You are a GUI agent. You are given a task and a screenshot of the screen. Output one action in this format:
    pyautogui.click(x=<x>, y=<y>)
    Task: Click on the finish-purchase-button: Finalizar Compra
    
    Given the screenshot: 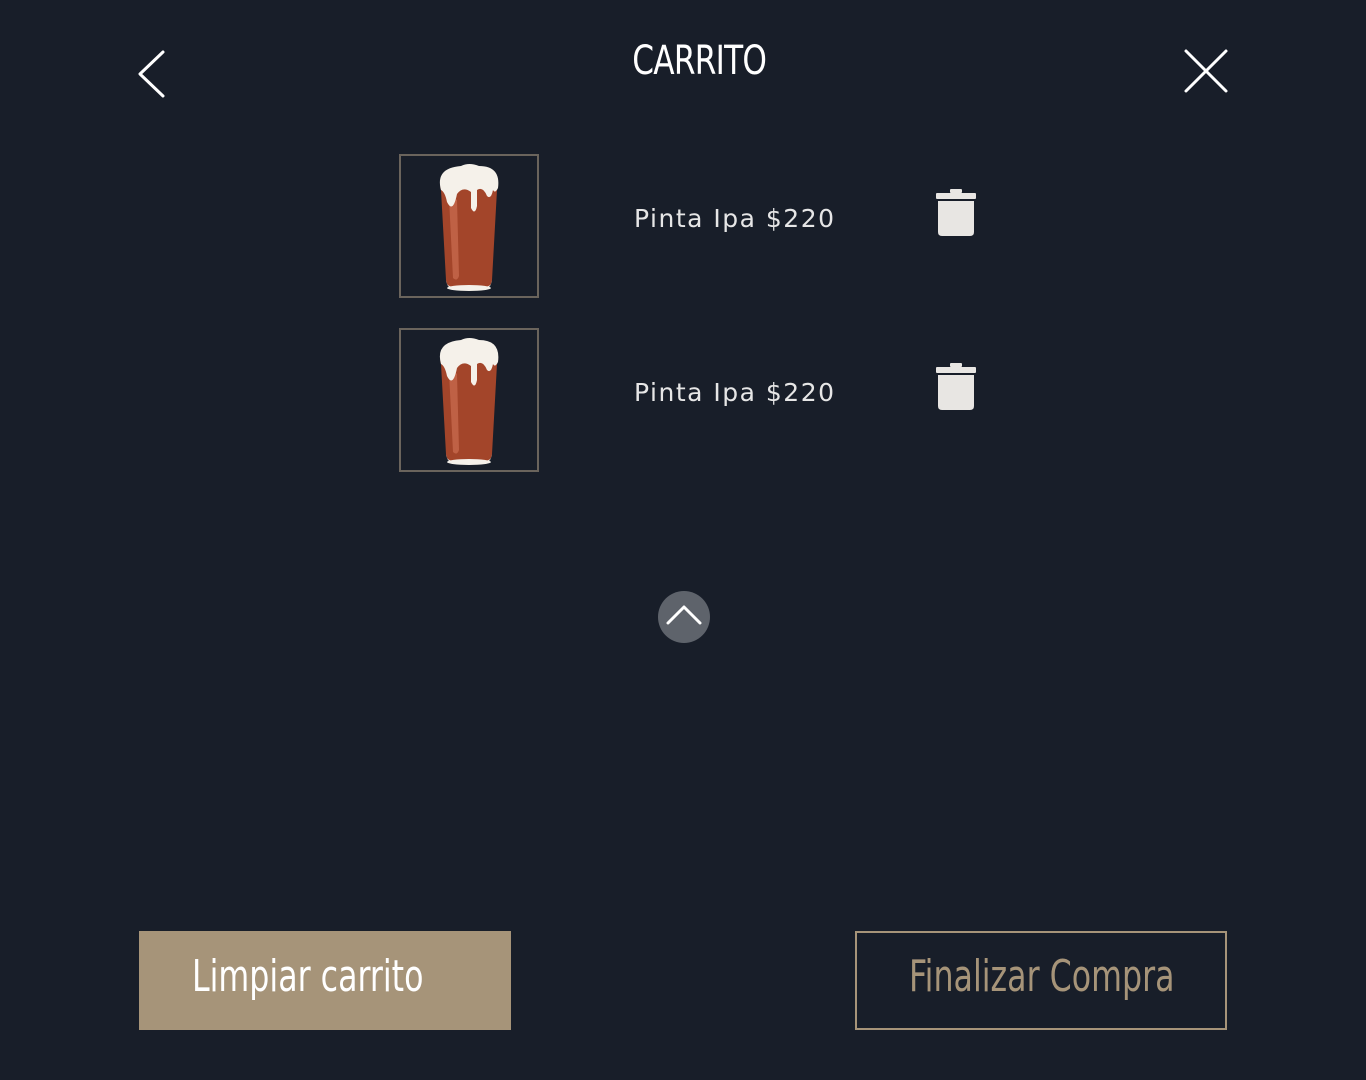 What is the action you would take?
    pyautogui.click(x=1041, y=980)
    